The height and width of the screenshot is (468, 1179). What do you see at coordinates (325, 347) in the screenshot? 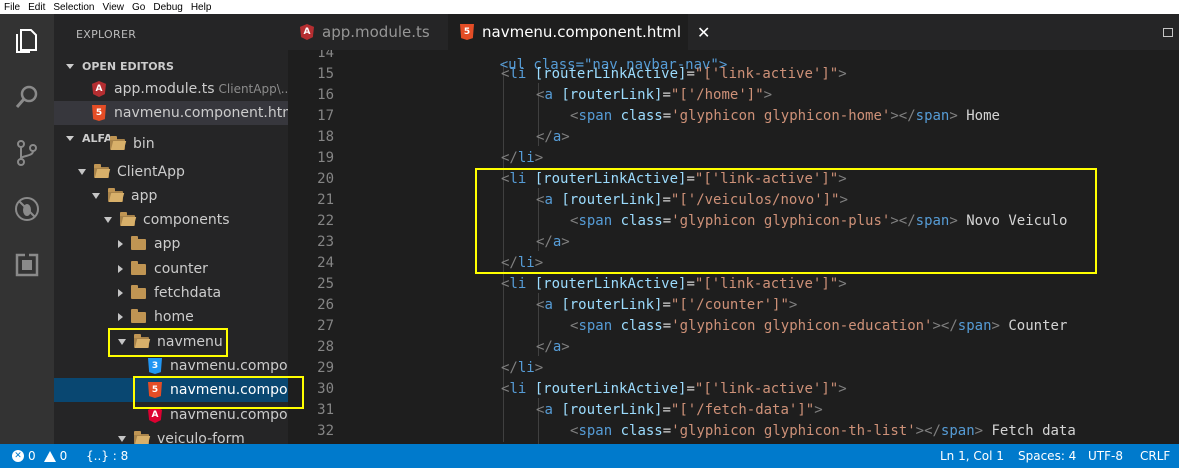
I see `line-number: 28` at bounding box center [325, 347].